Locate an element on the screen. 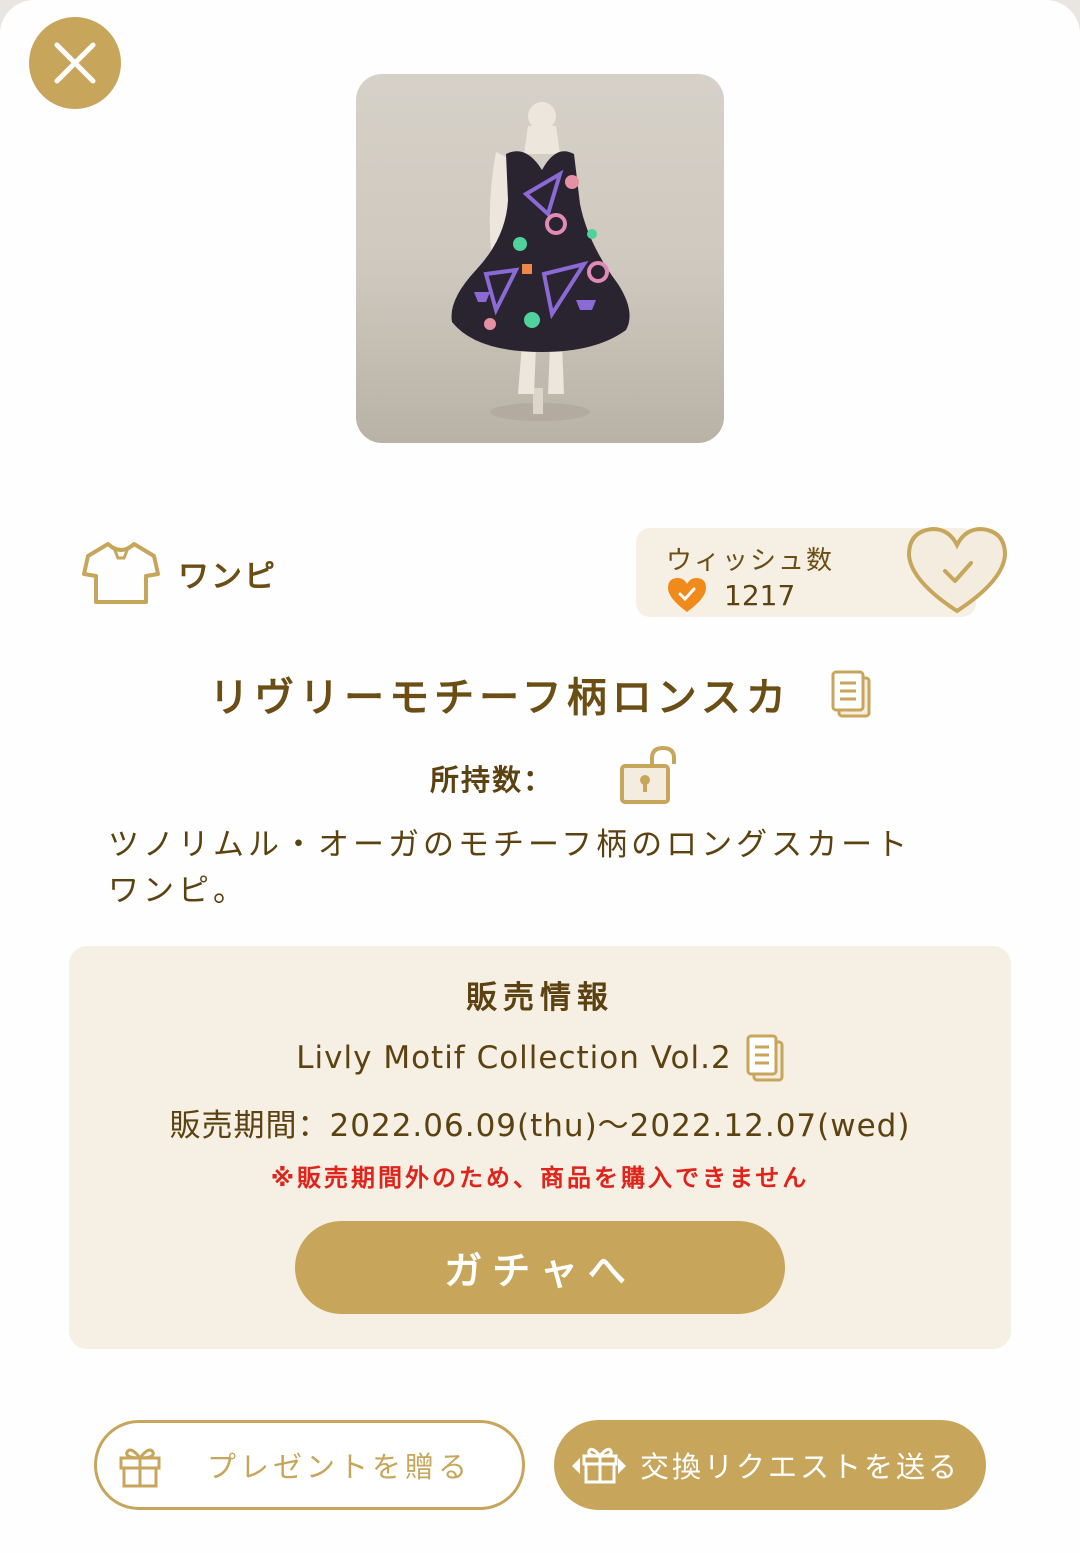 The height and width of the screenshot is (1553, 1080). wish-label: ウィッシュ数 is located at coordinates (750, 561).